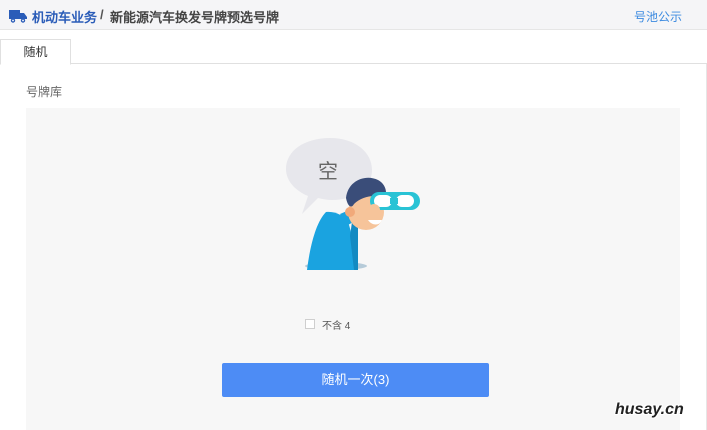  What do you see at coordinates (18, 16) in the screenshot?
I see `truck-icon` at bounding box center [18, 16].